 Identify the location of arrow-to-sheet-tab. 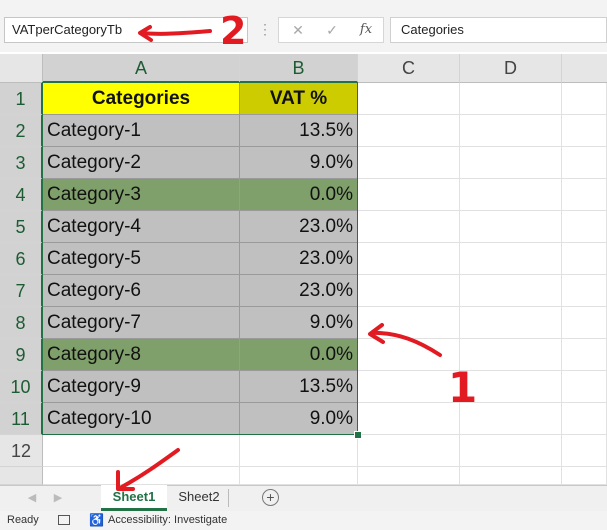
(149, 469).